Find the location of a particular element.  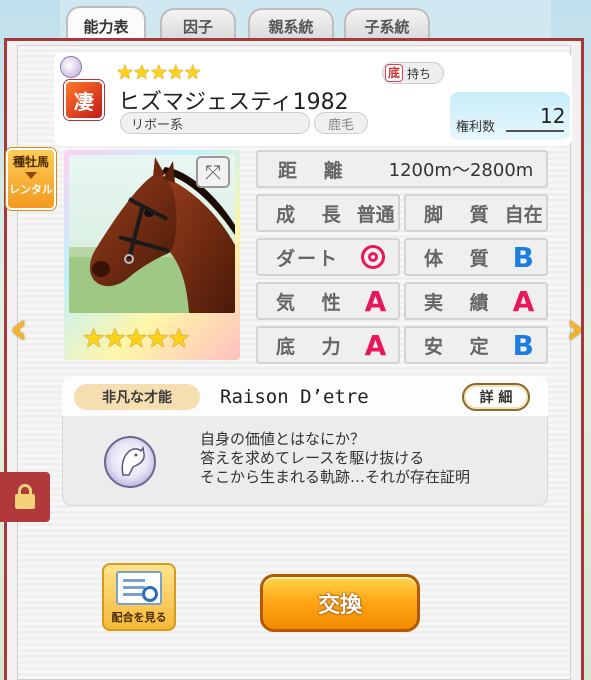

record-grade: A is located at coordinates (523, 301).